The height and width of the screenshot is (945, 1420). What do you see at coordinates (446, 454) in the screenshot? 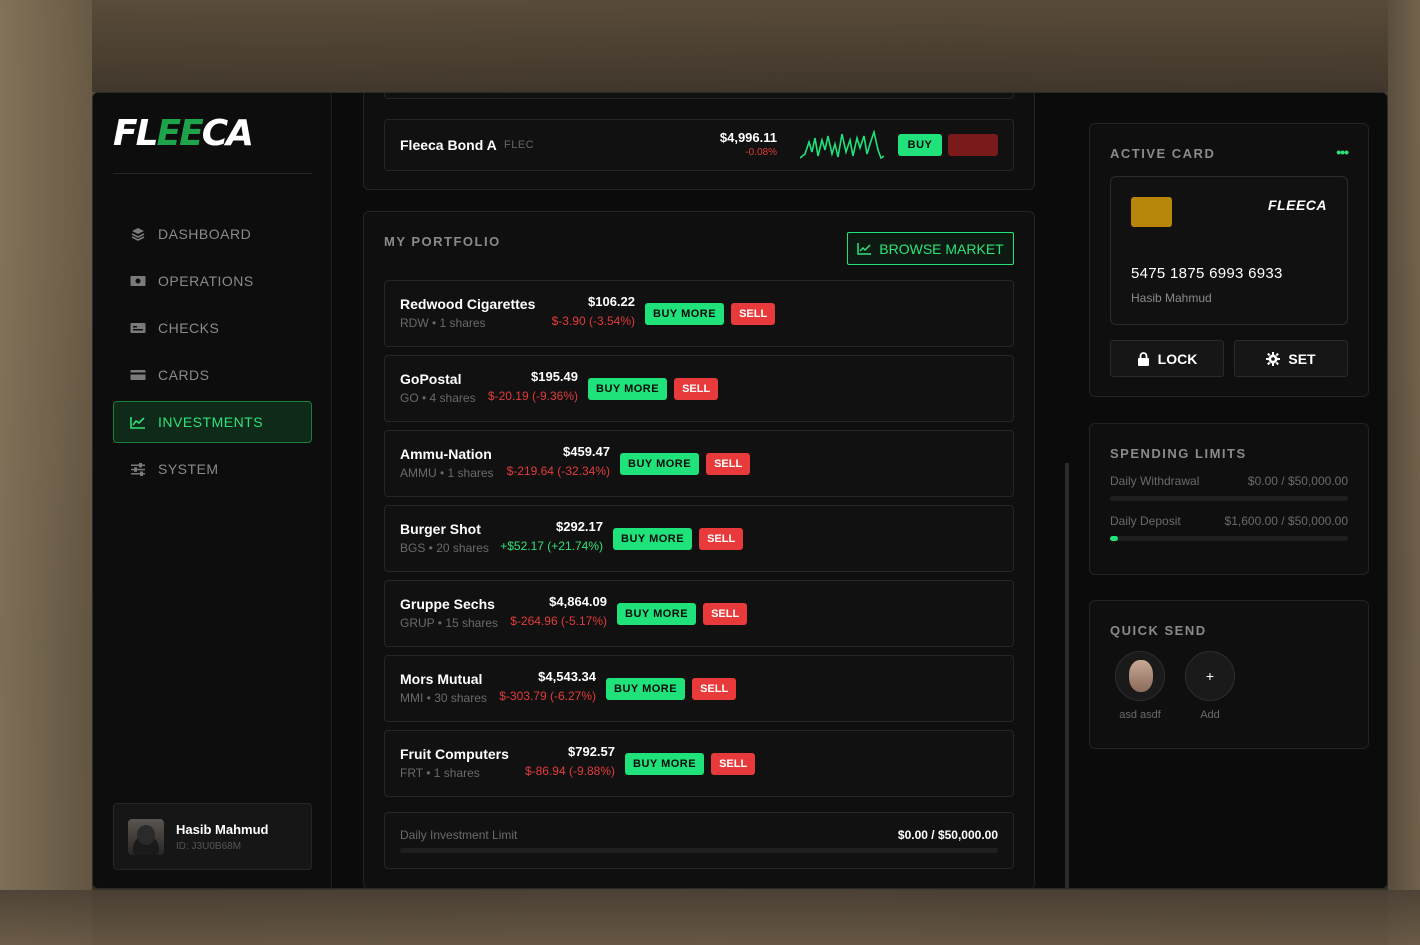
I see `holding-name: Ammu-Nation` at bounding box center [446, 454].